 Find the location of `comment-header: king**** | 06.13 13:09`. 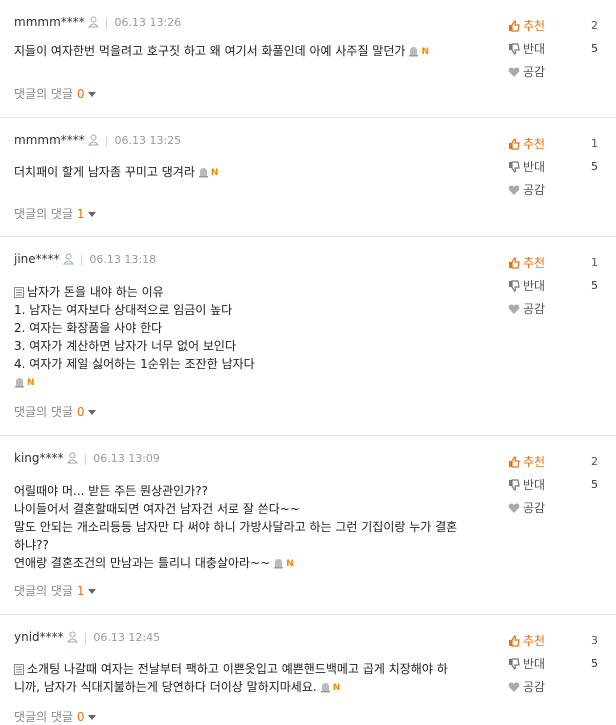

comment-header: king**** | 06.13 13:09 is located at coordinates (87, 458).